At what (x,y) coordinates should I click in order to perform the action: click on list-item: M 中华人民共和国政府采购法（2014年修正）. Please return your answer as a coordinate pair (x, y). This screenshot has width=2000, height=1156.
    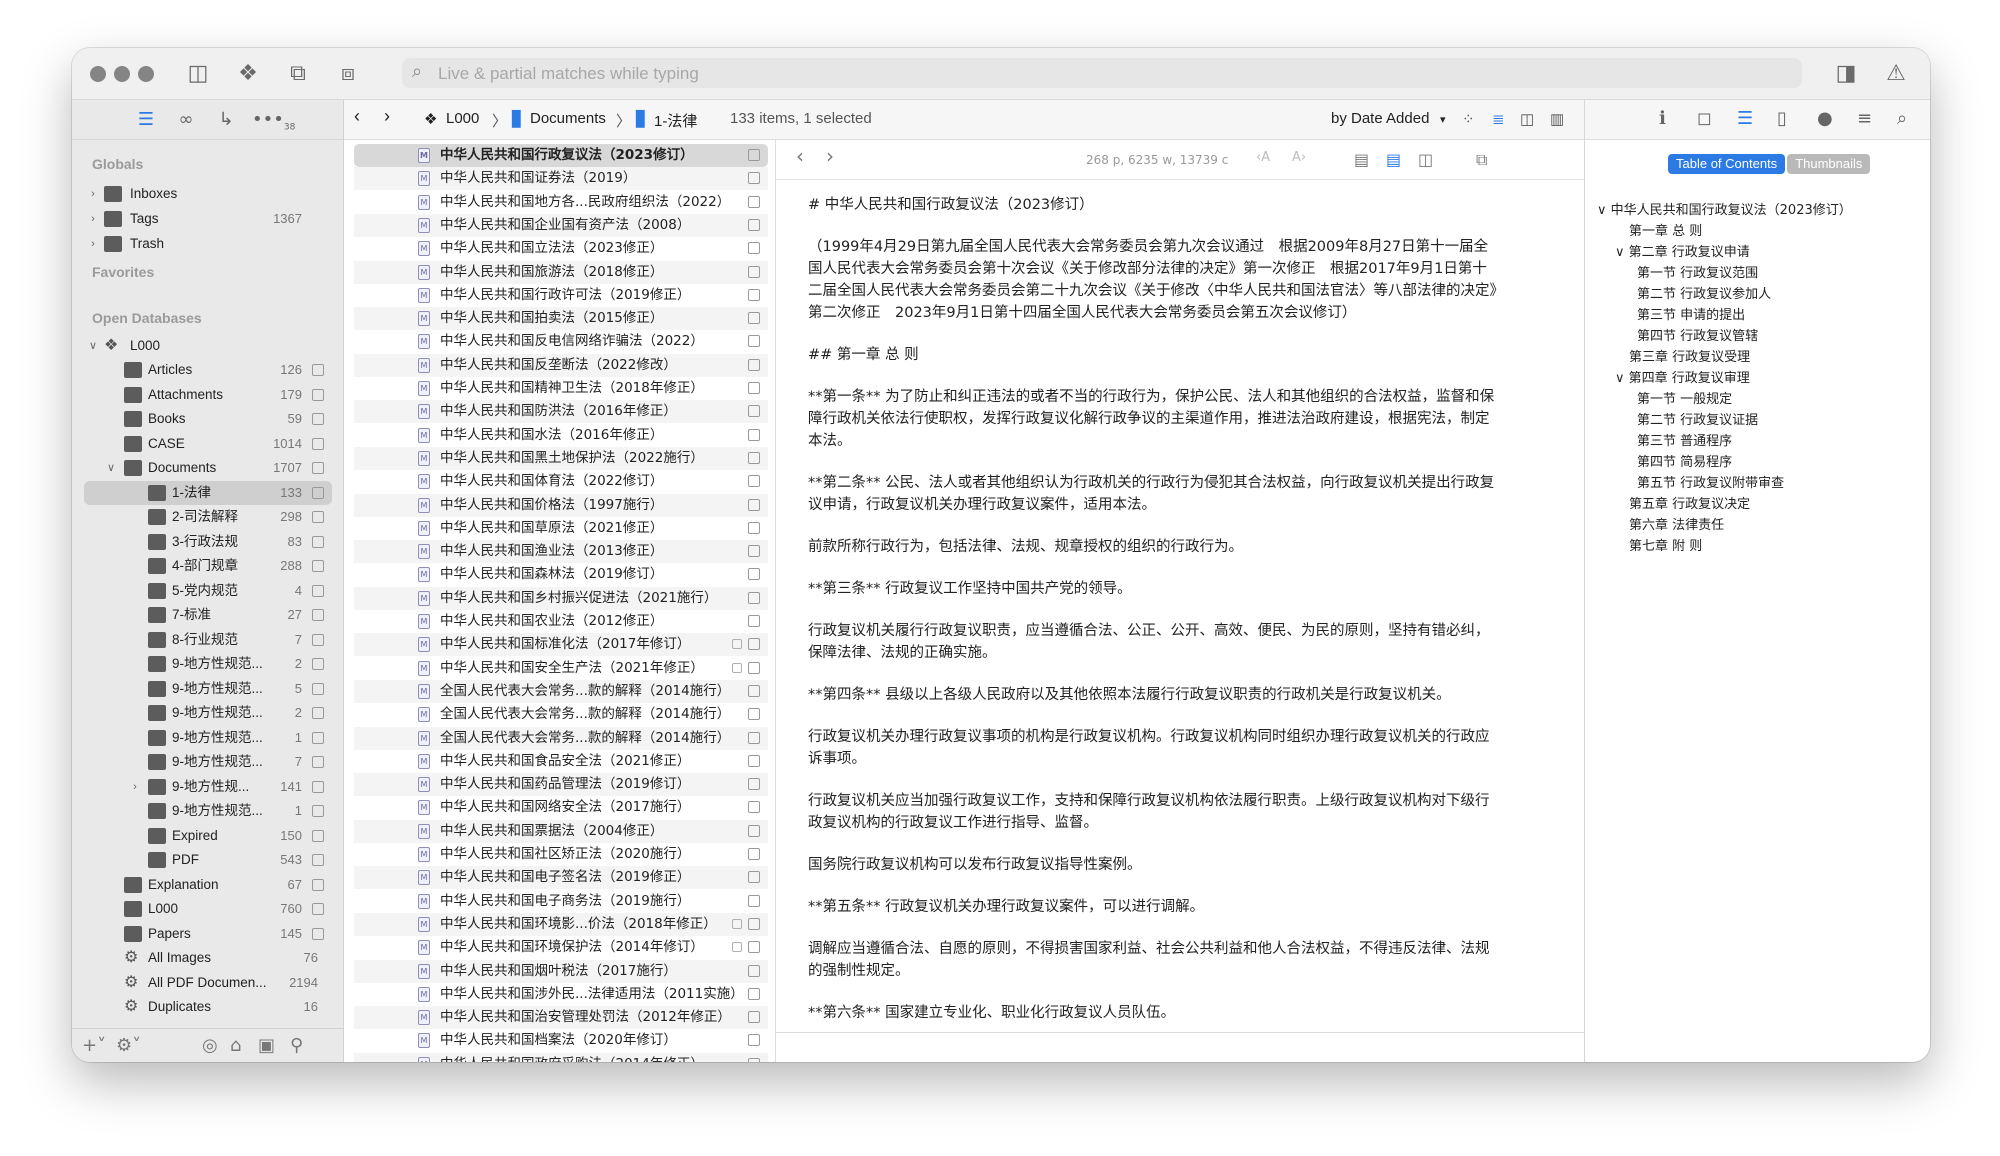
    Looking at the image, I should click on (561, 1057).